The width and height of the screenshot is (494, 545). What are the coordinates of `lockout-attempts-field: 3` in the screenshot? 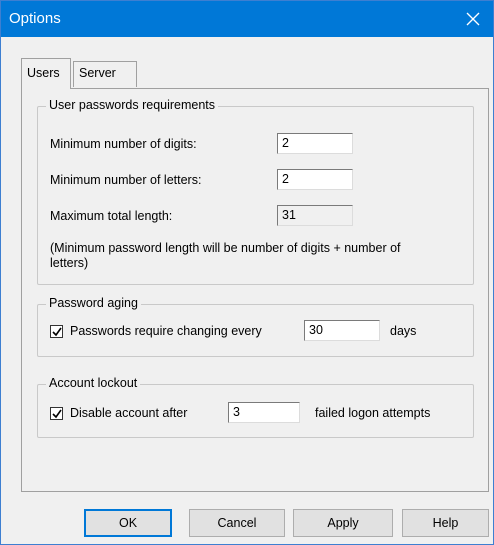 It's located at (264, 412).